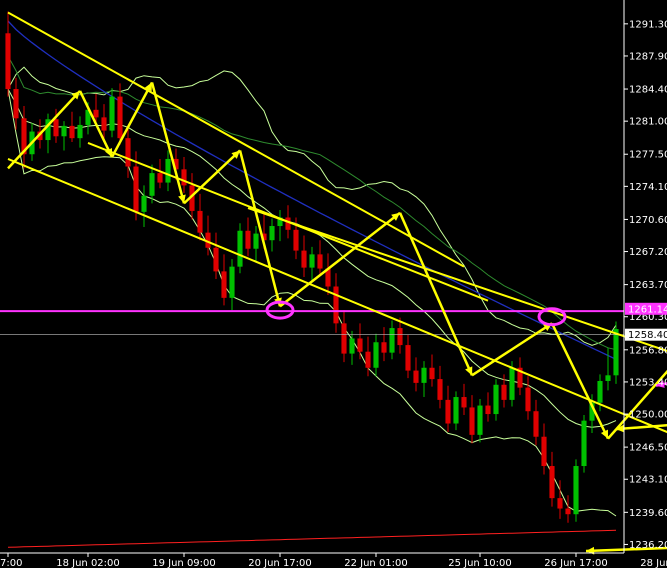 Image resolution: width=667 pixels, height=568 pixels. Describe the element at coordinates (648, 187) in the screenshot. I see `price-tick-label: 1274.10` at that location.